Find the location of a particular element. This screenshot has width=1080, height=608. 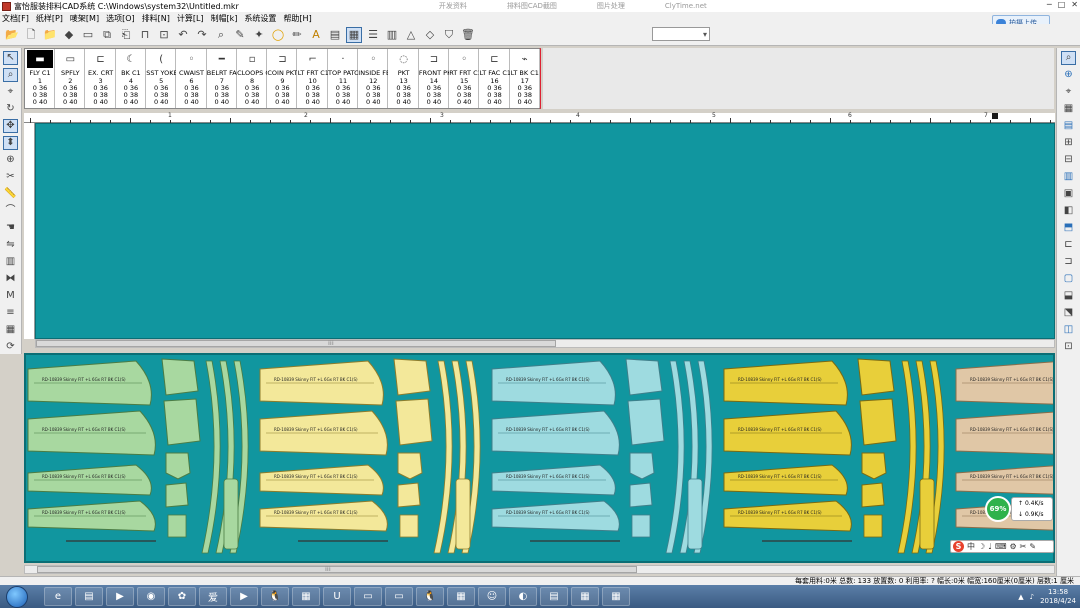

clock: 13:58 2018/4/24 is located at coordinates (1058, 597).